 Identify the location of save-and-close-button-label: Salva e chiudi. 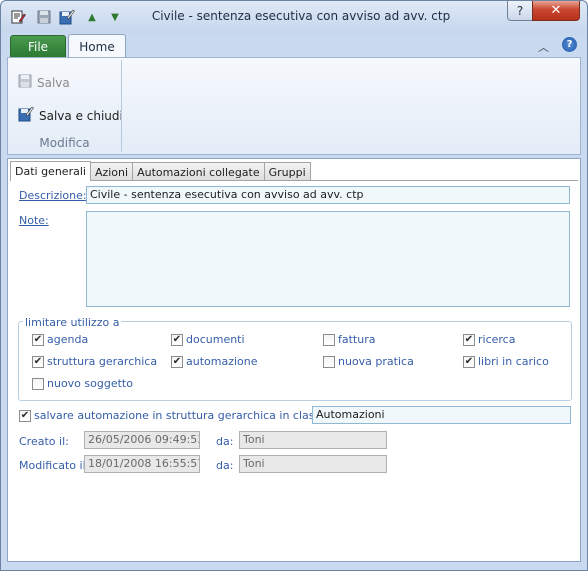
(81, 115).